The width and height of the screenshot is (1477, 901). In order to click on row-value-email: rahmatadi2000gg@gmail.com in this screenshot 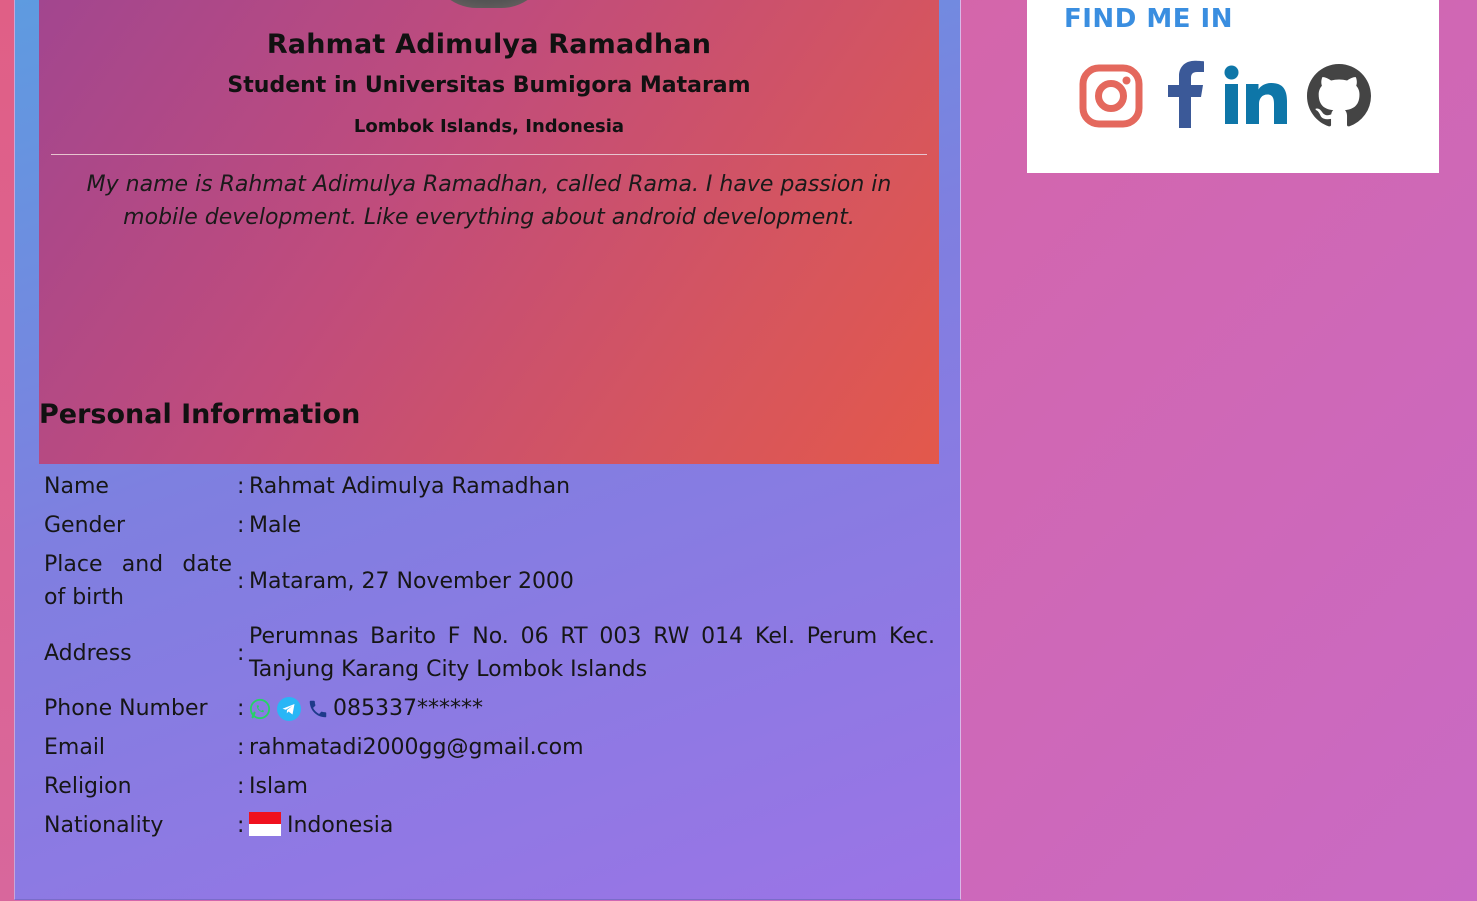, I will do `click(594, 747)`.